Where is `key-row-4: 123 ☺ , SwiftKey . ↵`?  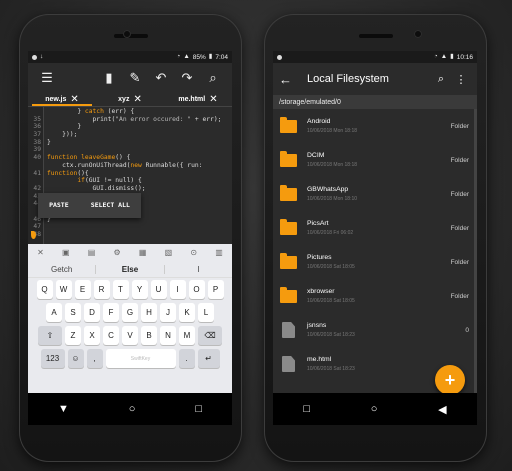
key-row-4: 123 ☺ , SwiftKey . ↵ is located at coordinates (130, 358).